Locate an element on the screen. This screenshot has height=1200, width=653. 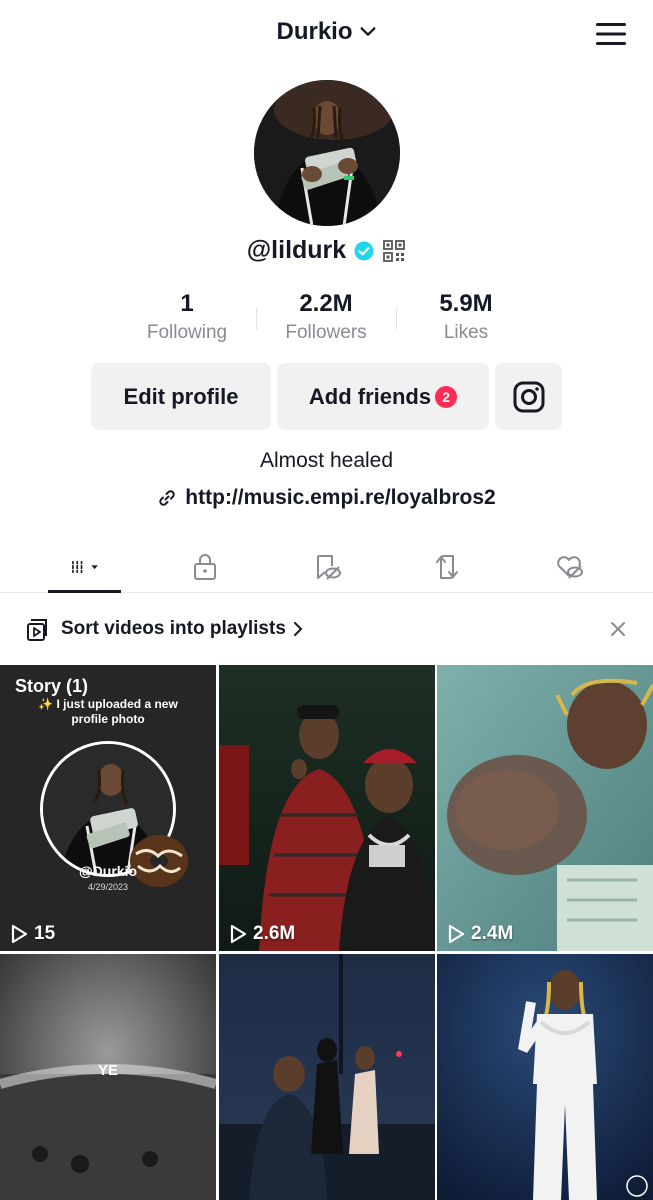
lock-icon is located at coordinates (205, 566).